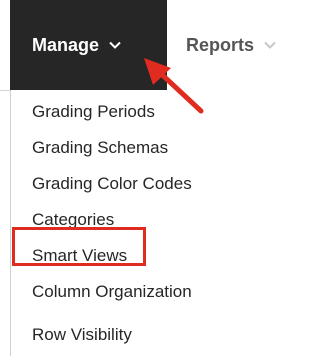  I want to click on menu-item-column-organization: Column Organization, so click(112, 292).